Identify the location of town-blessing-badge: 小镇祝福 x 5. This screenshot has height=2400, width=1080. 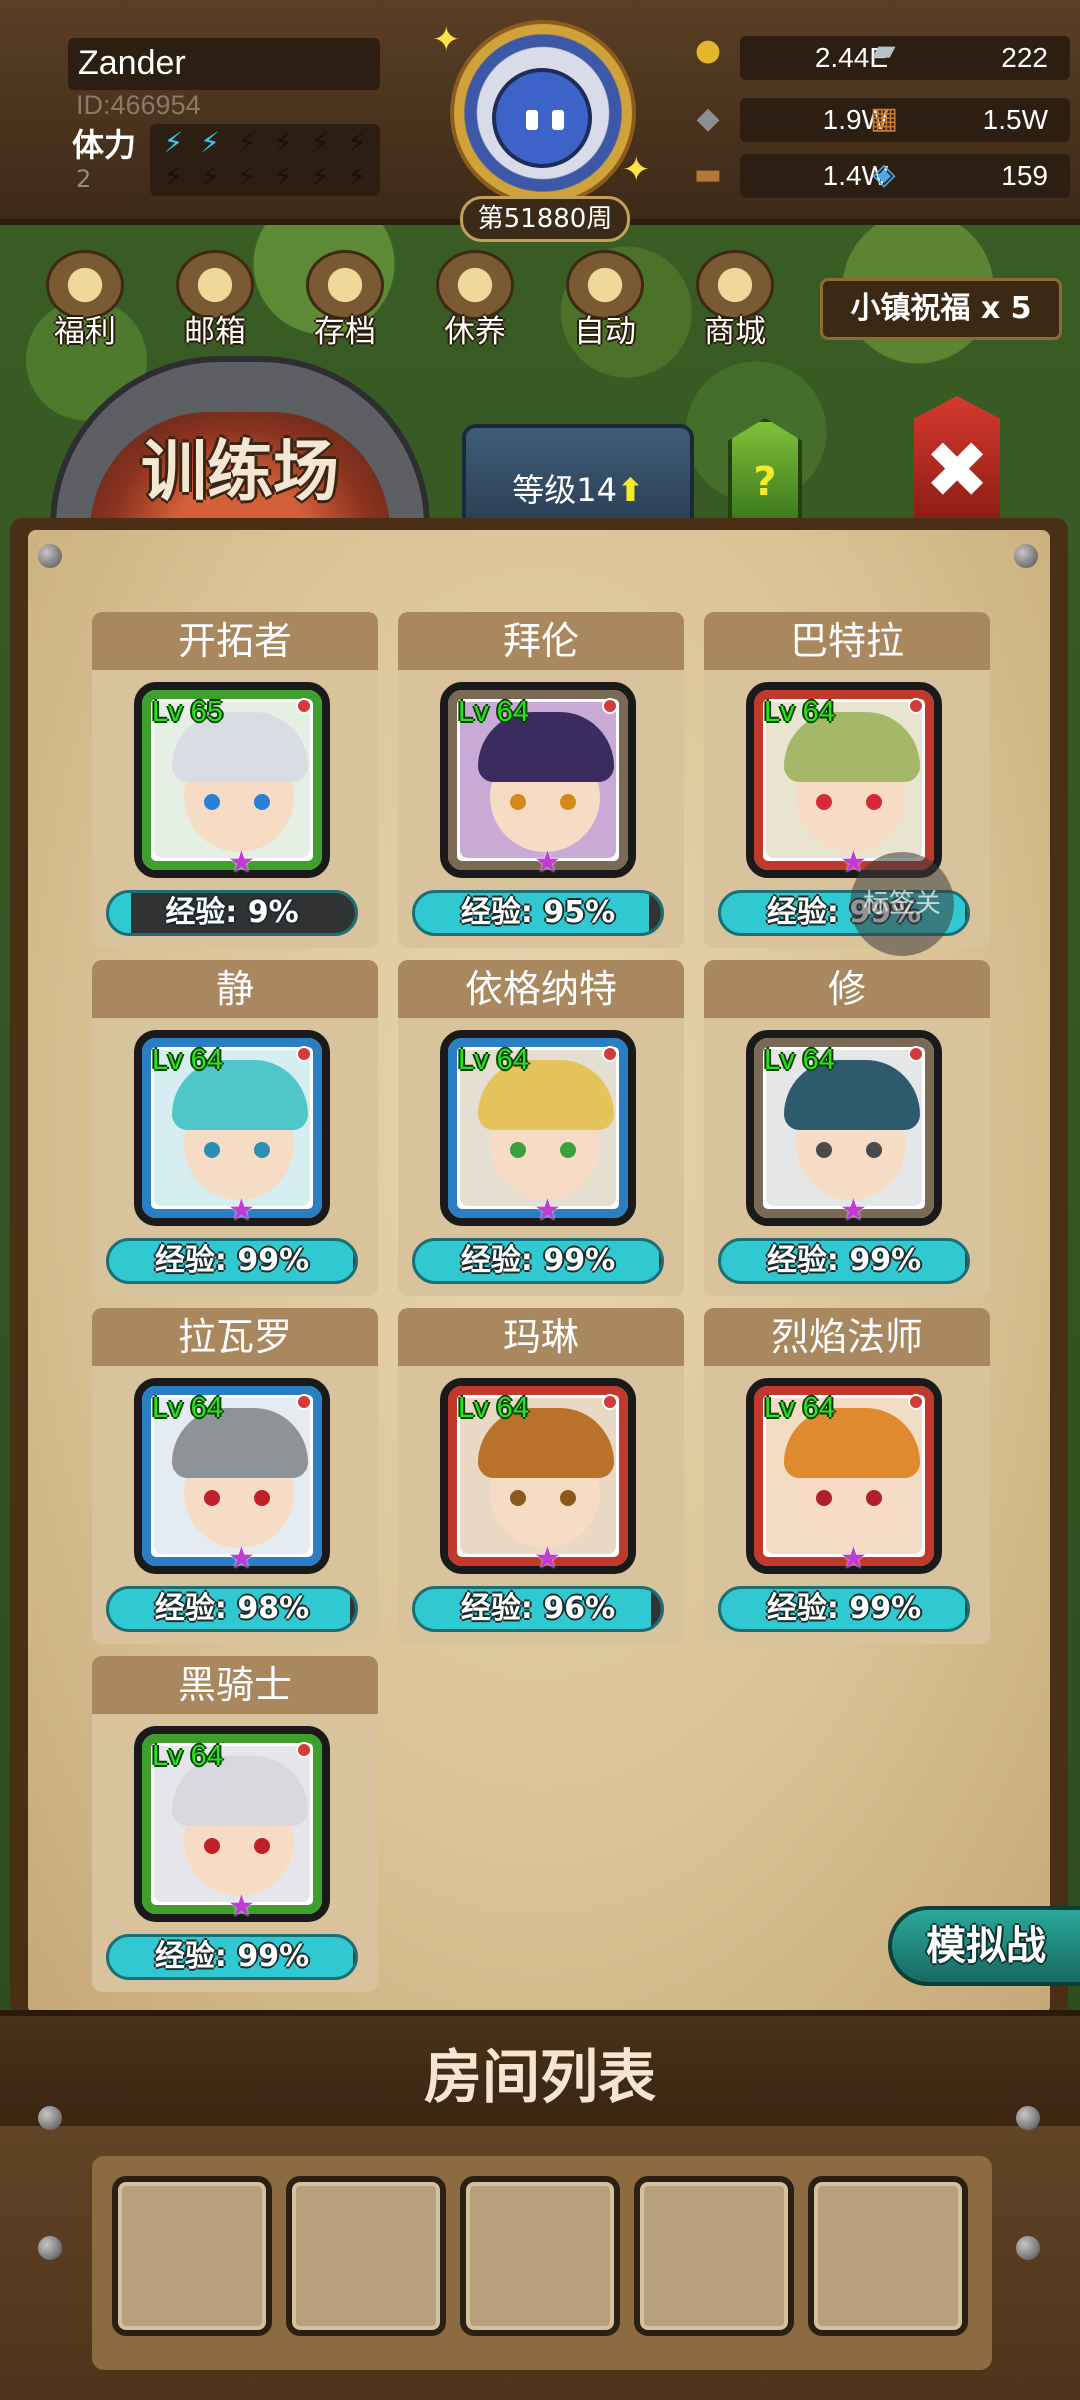
(941, 309).